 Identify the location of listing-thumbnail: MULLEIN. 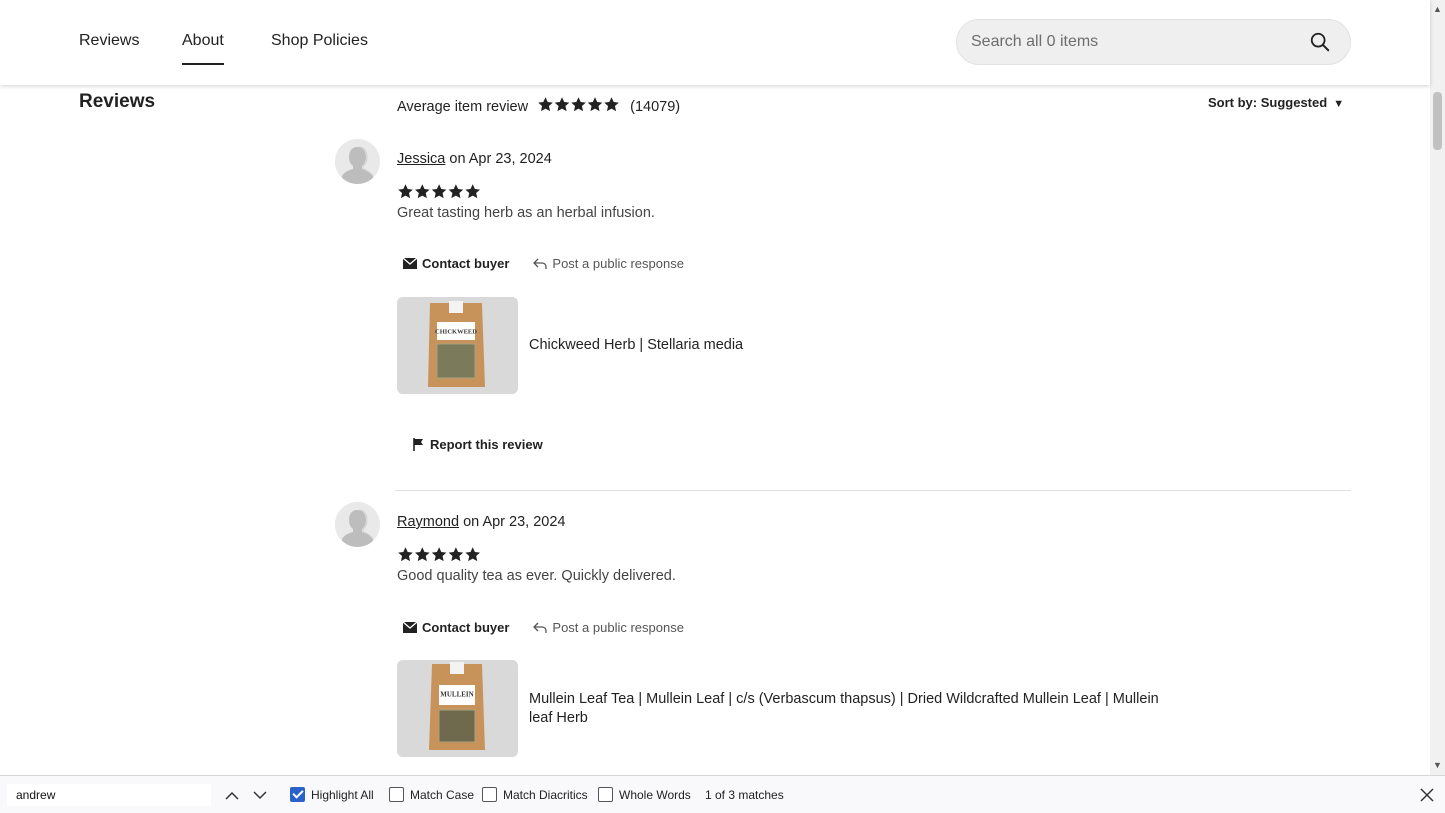
(457, 708).